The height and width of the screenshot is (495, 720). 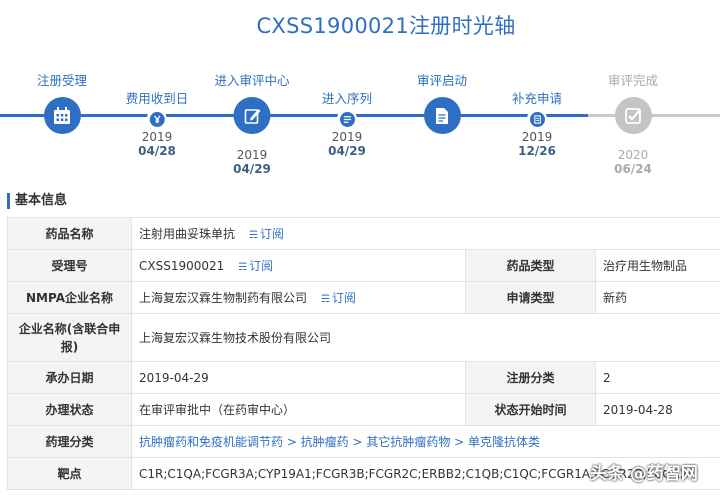 What do you see at coordinates (157, 119) in the screenshot?
I see `yen-icon` at bounding box center [157, 119].